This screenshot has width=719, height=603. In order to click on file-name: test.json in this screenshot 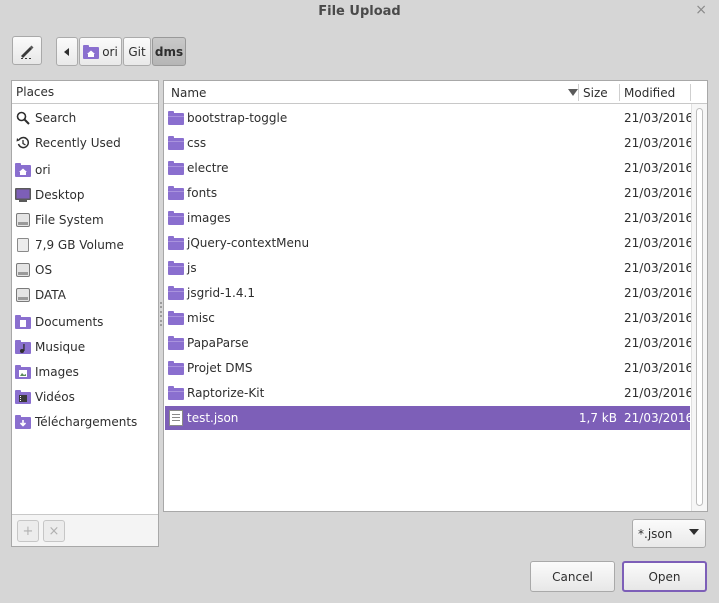, I will do `click(213, 418)`.